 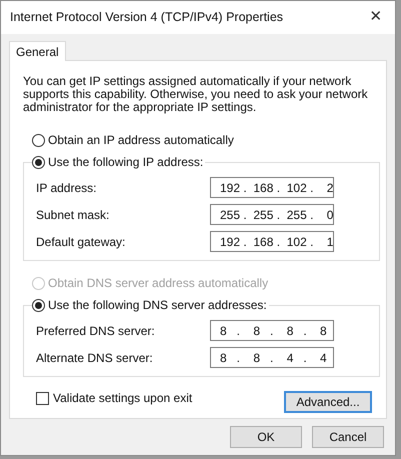 What do you see at coordinates (96, 331) in the screenshot?
I see `field-label: Preferred DNS server:` at bounding box center [96, 331].